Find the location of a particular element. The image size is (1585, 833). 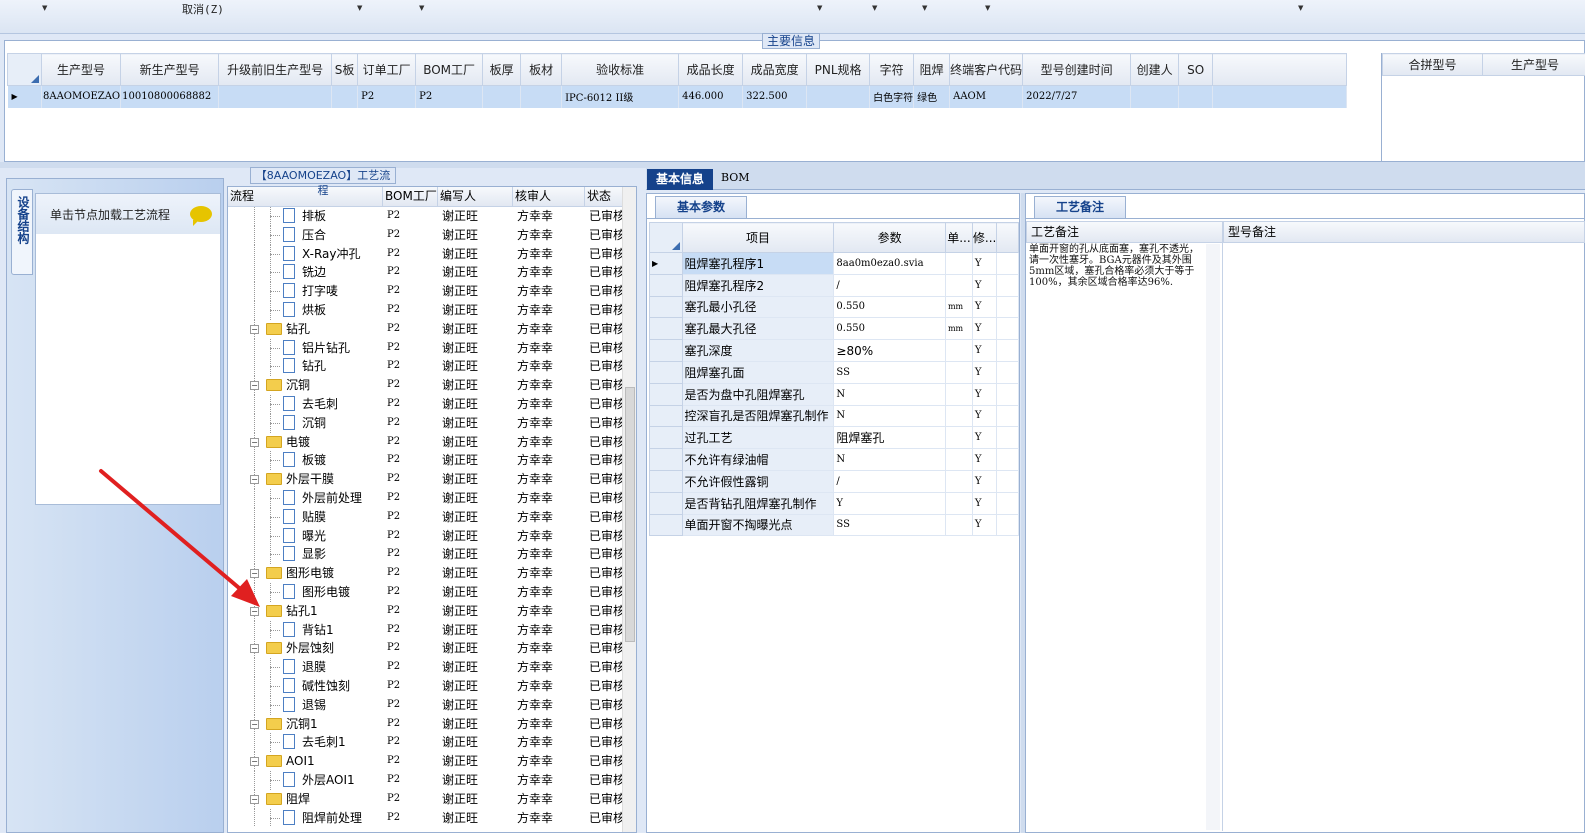

param-item: 控深盲孔是否阻焊塞孔制作 is located at coordinates (758, 416).